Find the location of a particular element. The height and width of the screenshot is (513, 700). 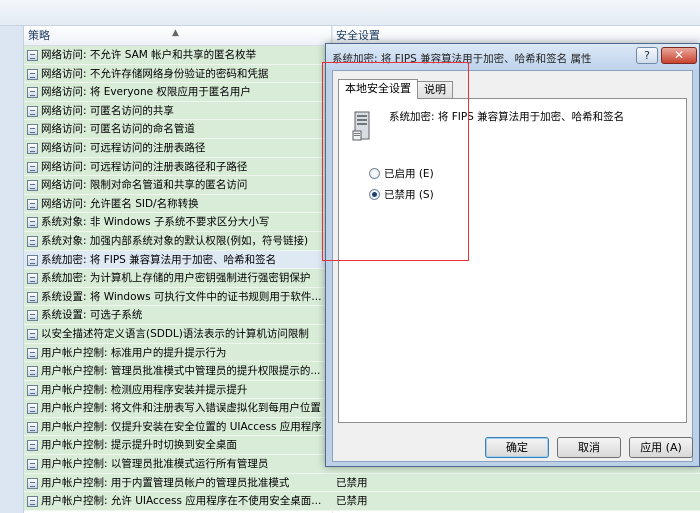

radio-enabled-option: 已启用 (E) is located at coordinates (401, 173).